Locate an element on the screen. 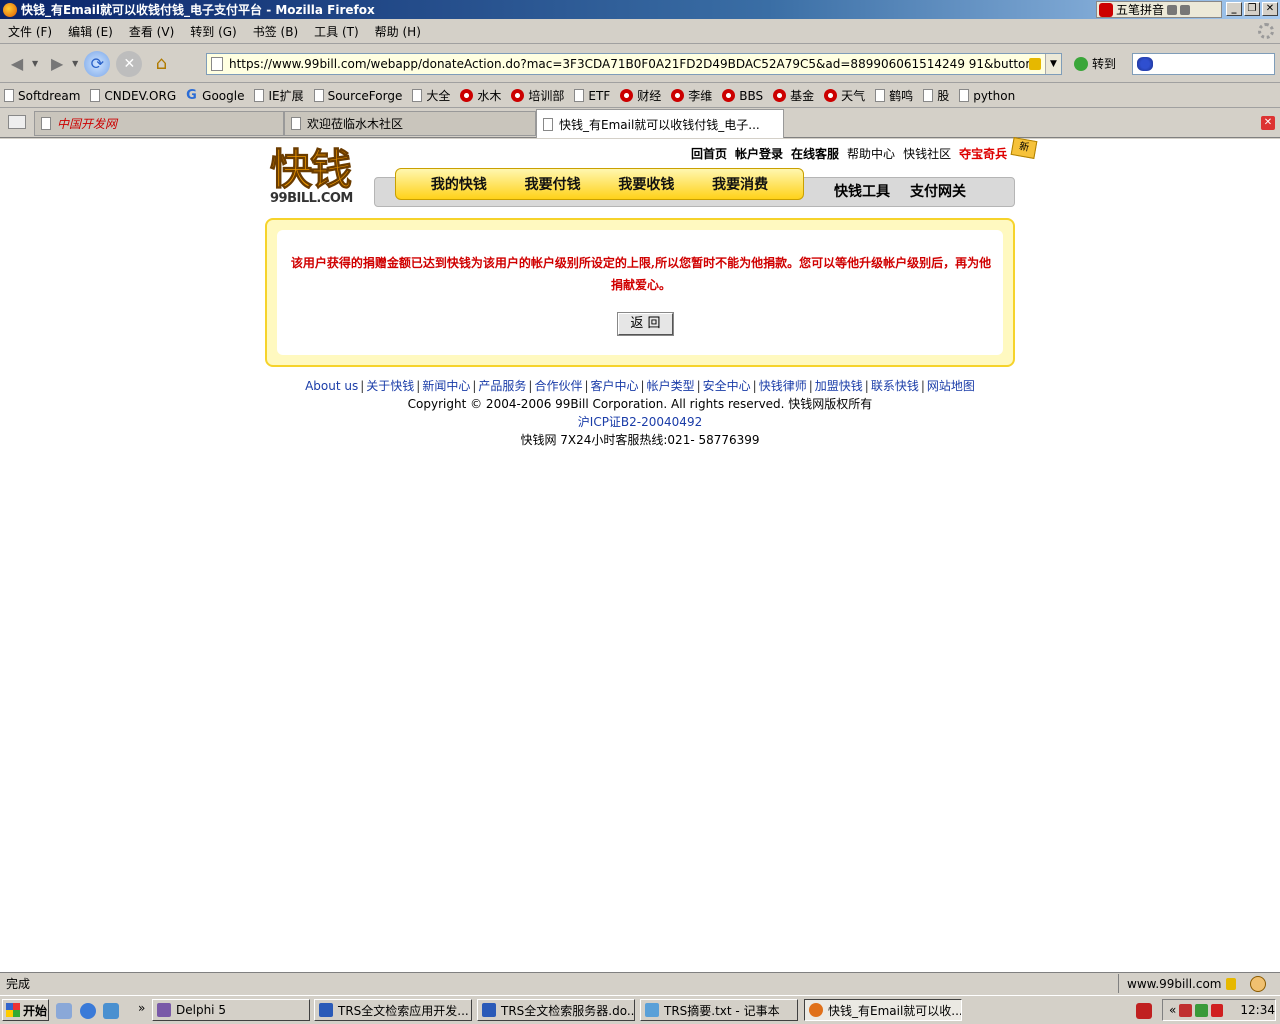 This screenshot has width=1280, height=1024. search-input is located at coordinates (1203, 64).